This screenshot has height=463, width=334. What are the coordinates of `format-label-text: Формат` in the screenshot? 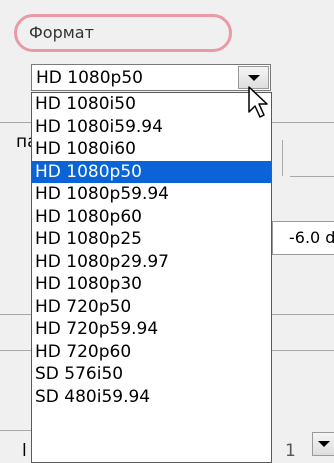 It's located at (61, 32).